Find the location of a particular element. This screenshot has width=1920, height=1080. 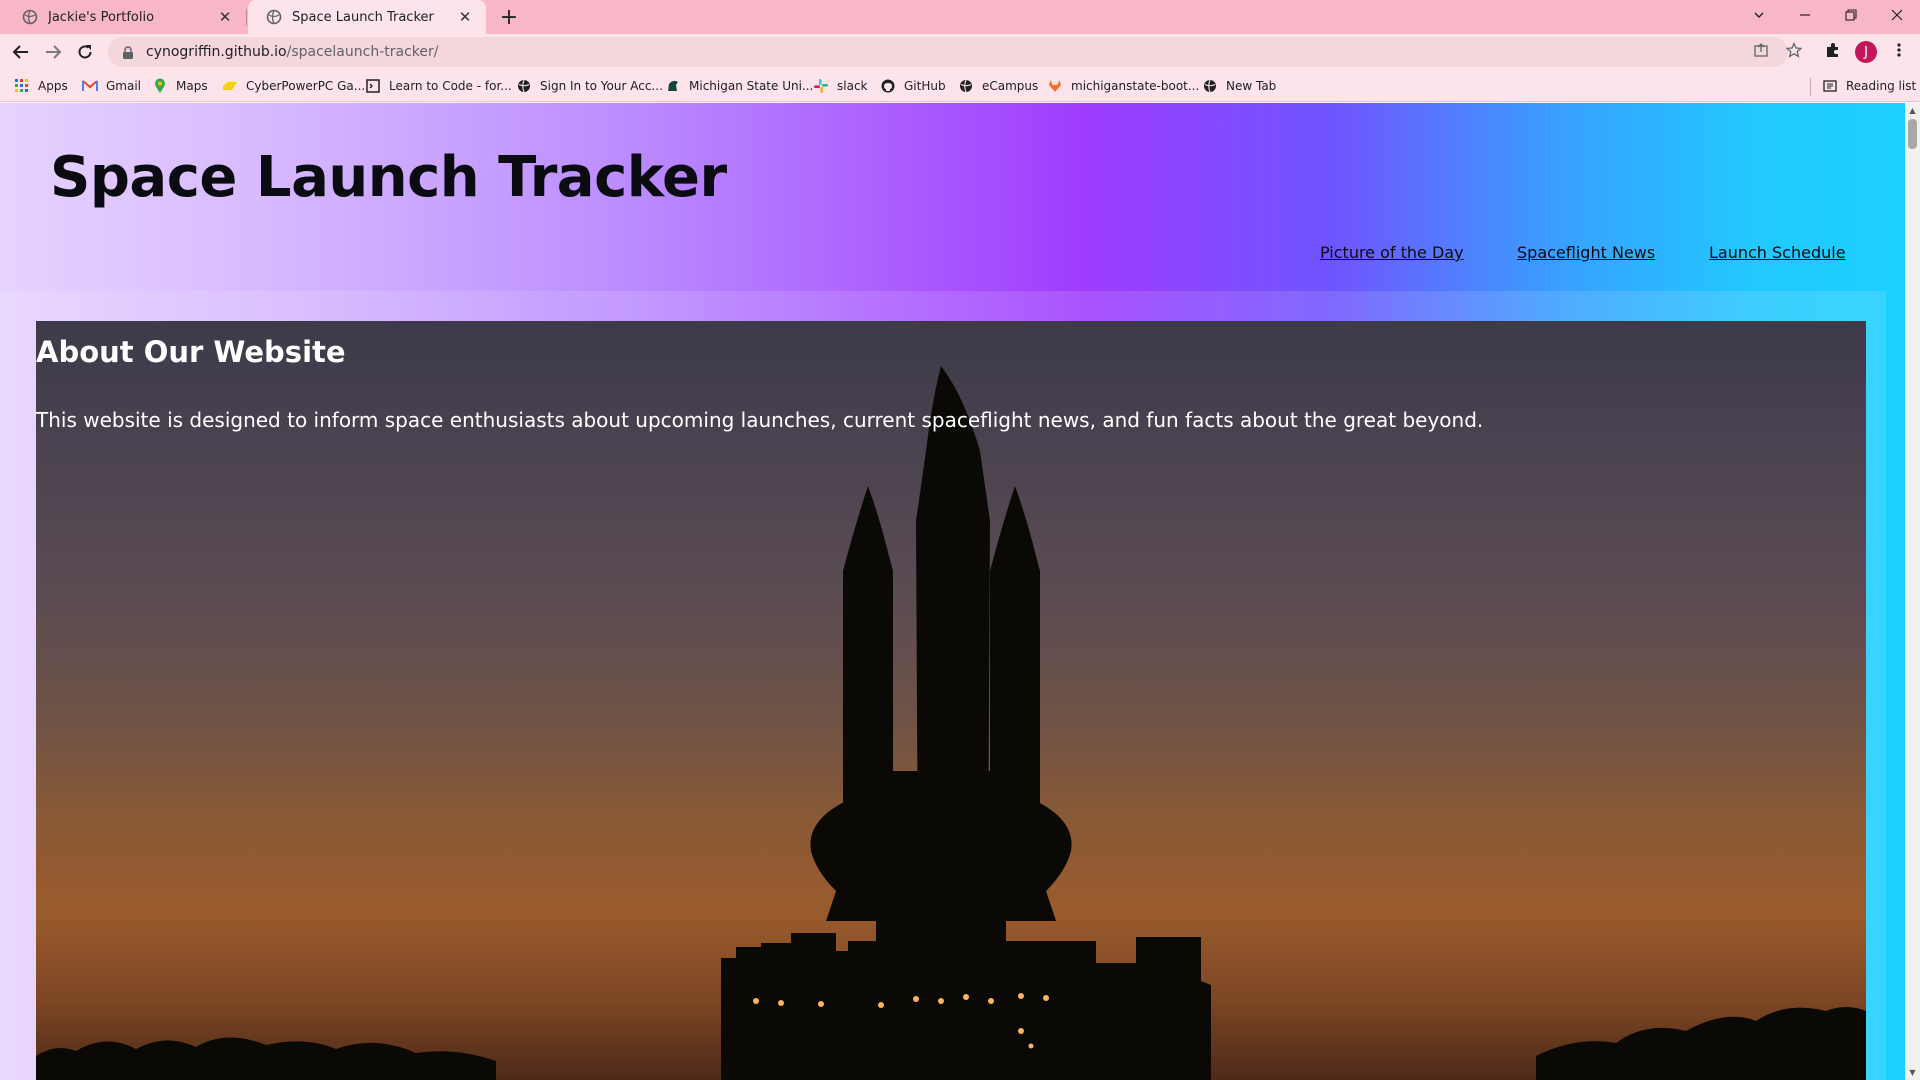

bookmark-label: GitHub is located at coordinates (925, 86).